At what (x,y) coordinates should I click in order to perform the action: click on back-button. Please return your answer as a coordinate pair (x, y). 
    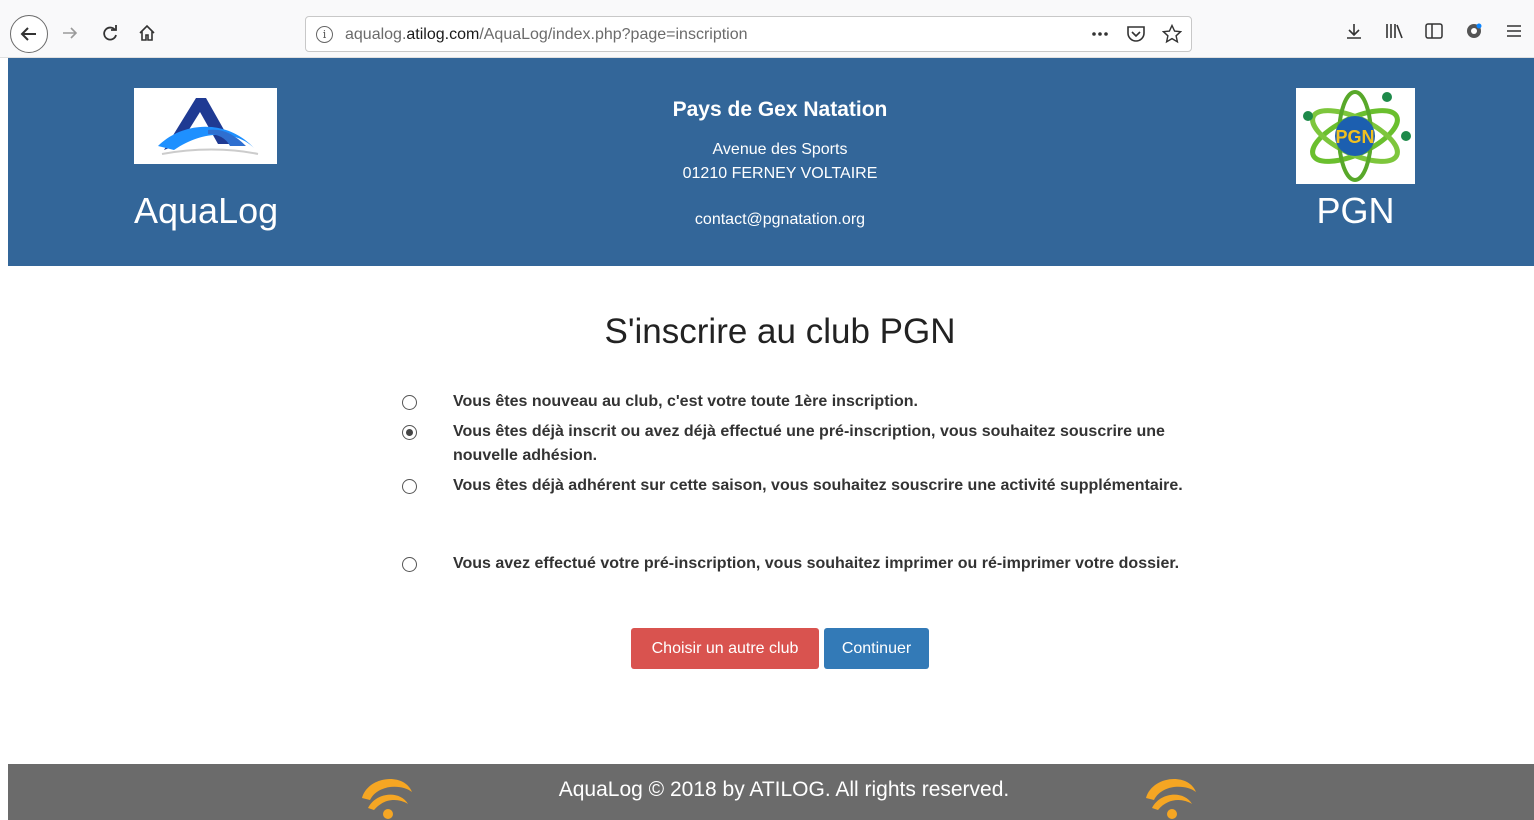
    Looking at the image, I should click on (29, 34).